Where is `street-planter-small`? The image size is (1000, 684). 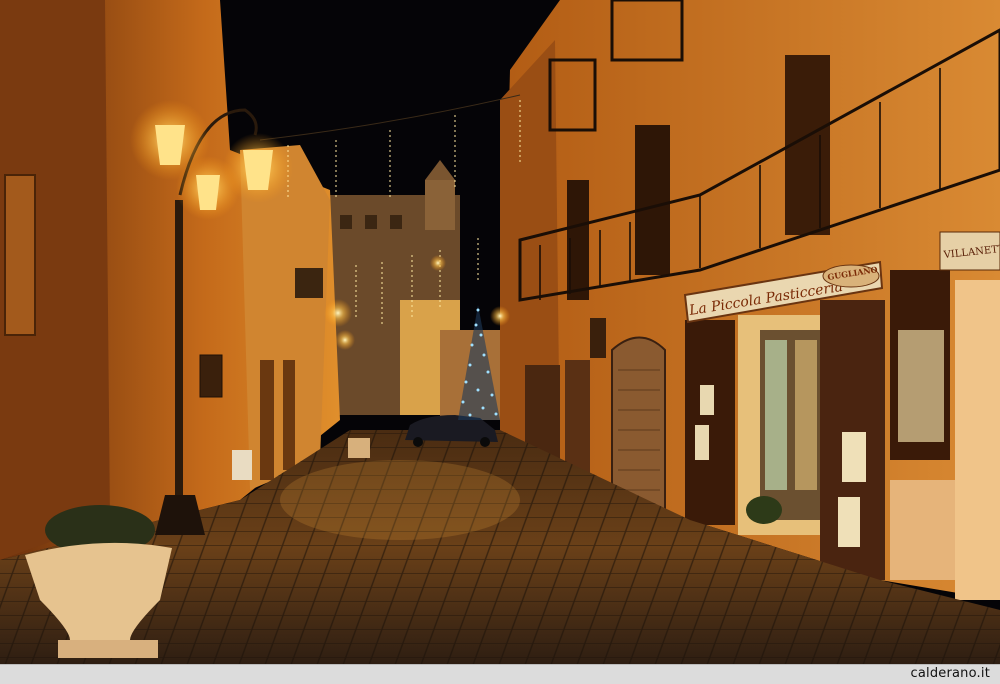 street-planter-small is located at coordinates (359, 448).